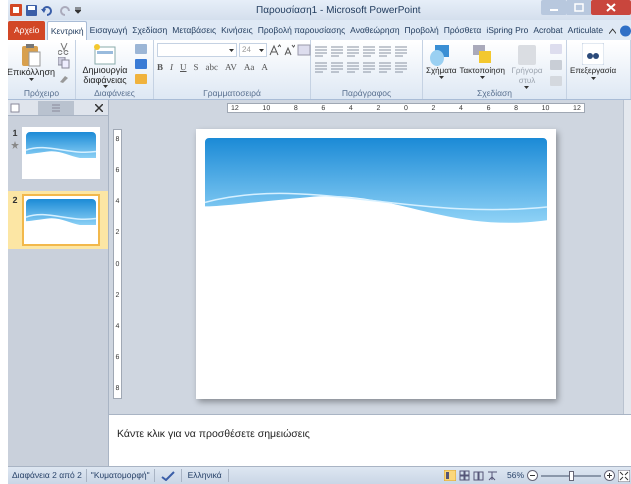 Image resolution: width=631 pixels, height=484 pixels. What do you see at coordinates (627, 257) in the screenshot?
I see `scrollbar` at bounding box center [627, 257].